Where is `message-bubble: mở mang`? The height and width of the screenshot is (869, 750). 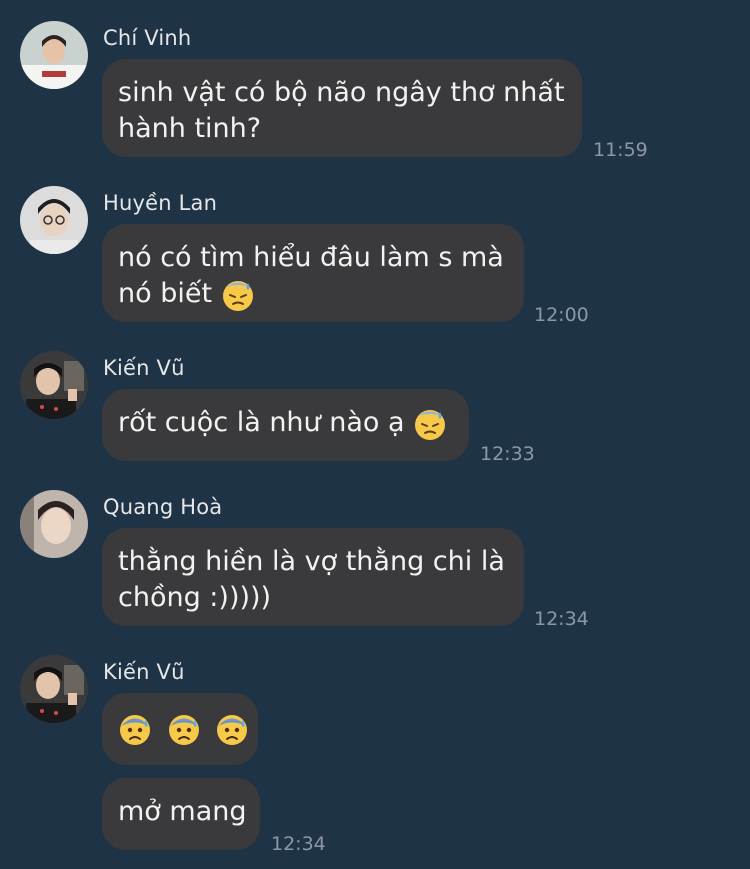
message-bubble: mở mang is located at coordinates (181, 814).